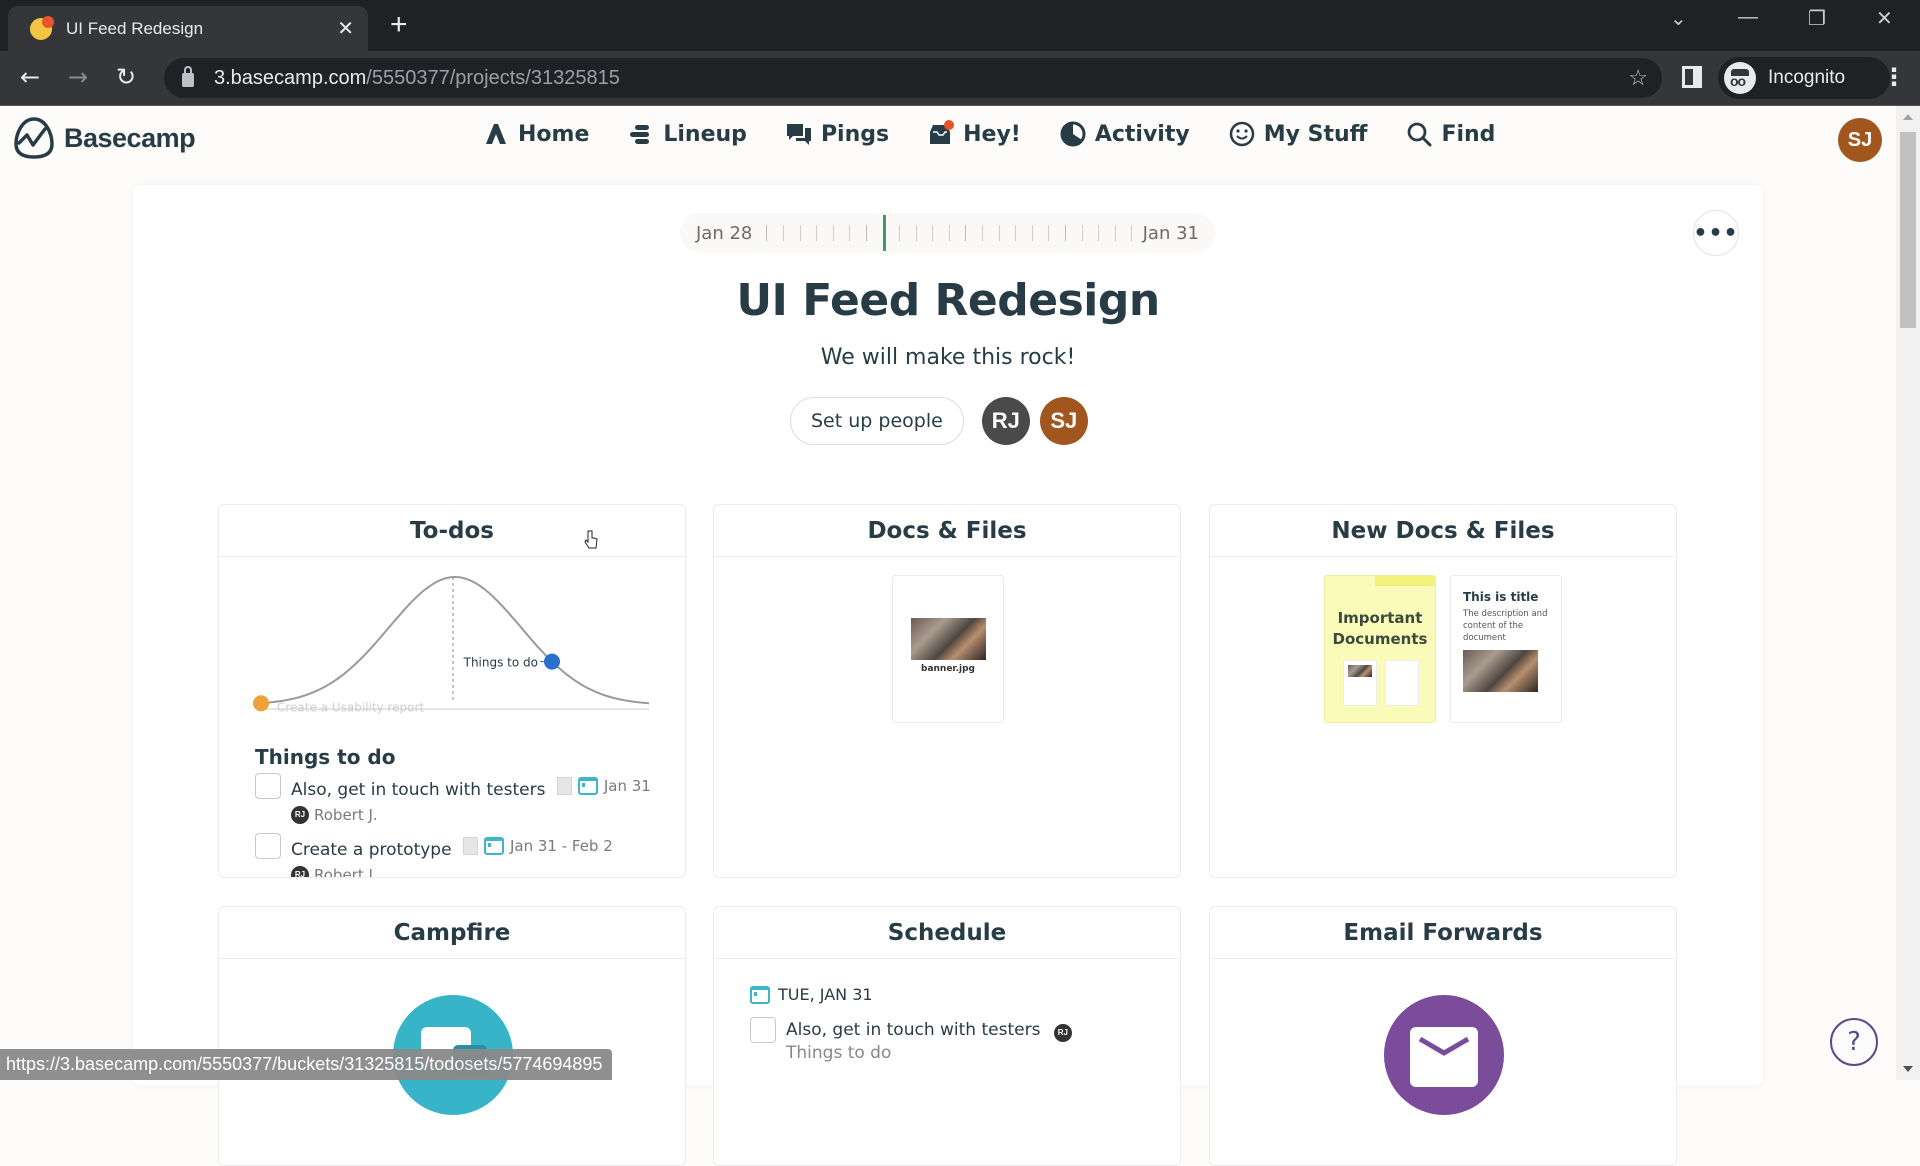  I want to click on campfire-card: Campfire, so click(452, 1036).